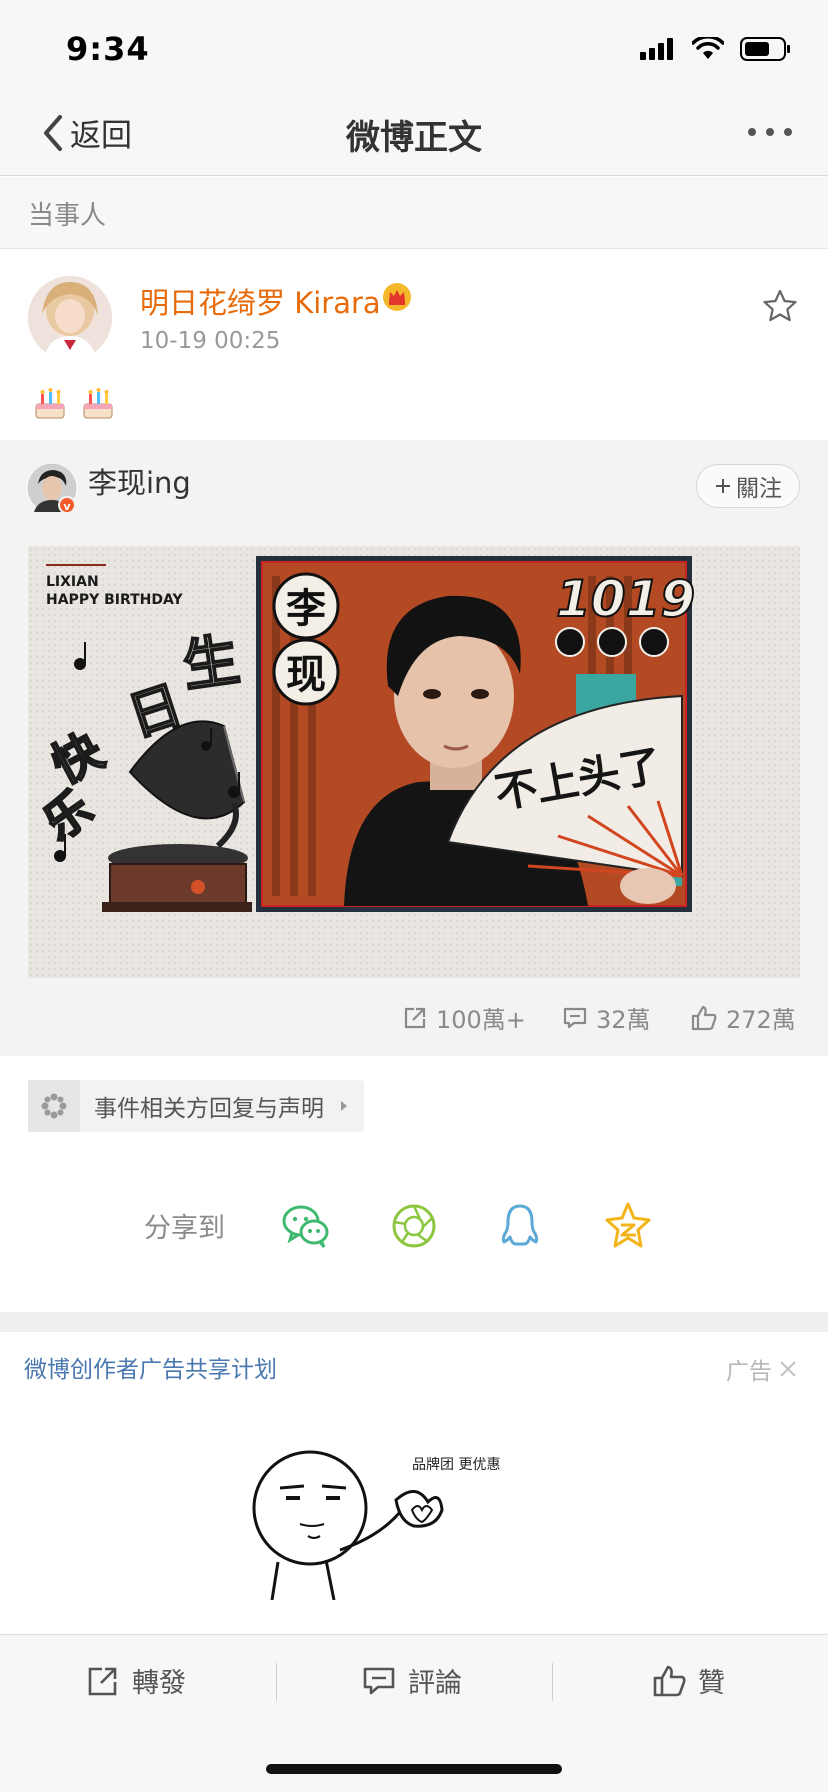 This screenshot has width=828, height=1792. I want to click on author-avatar, so click(70, 318).